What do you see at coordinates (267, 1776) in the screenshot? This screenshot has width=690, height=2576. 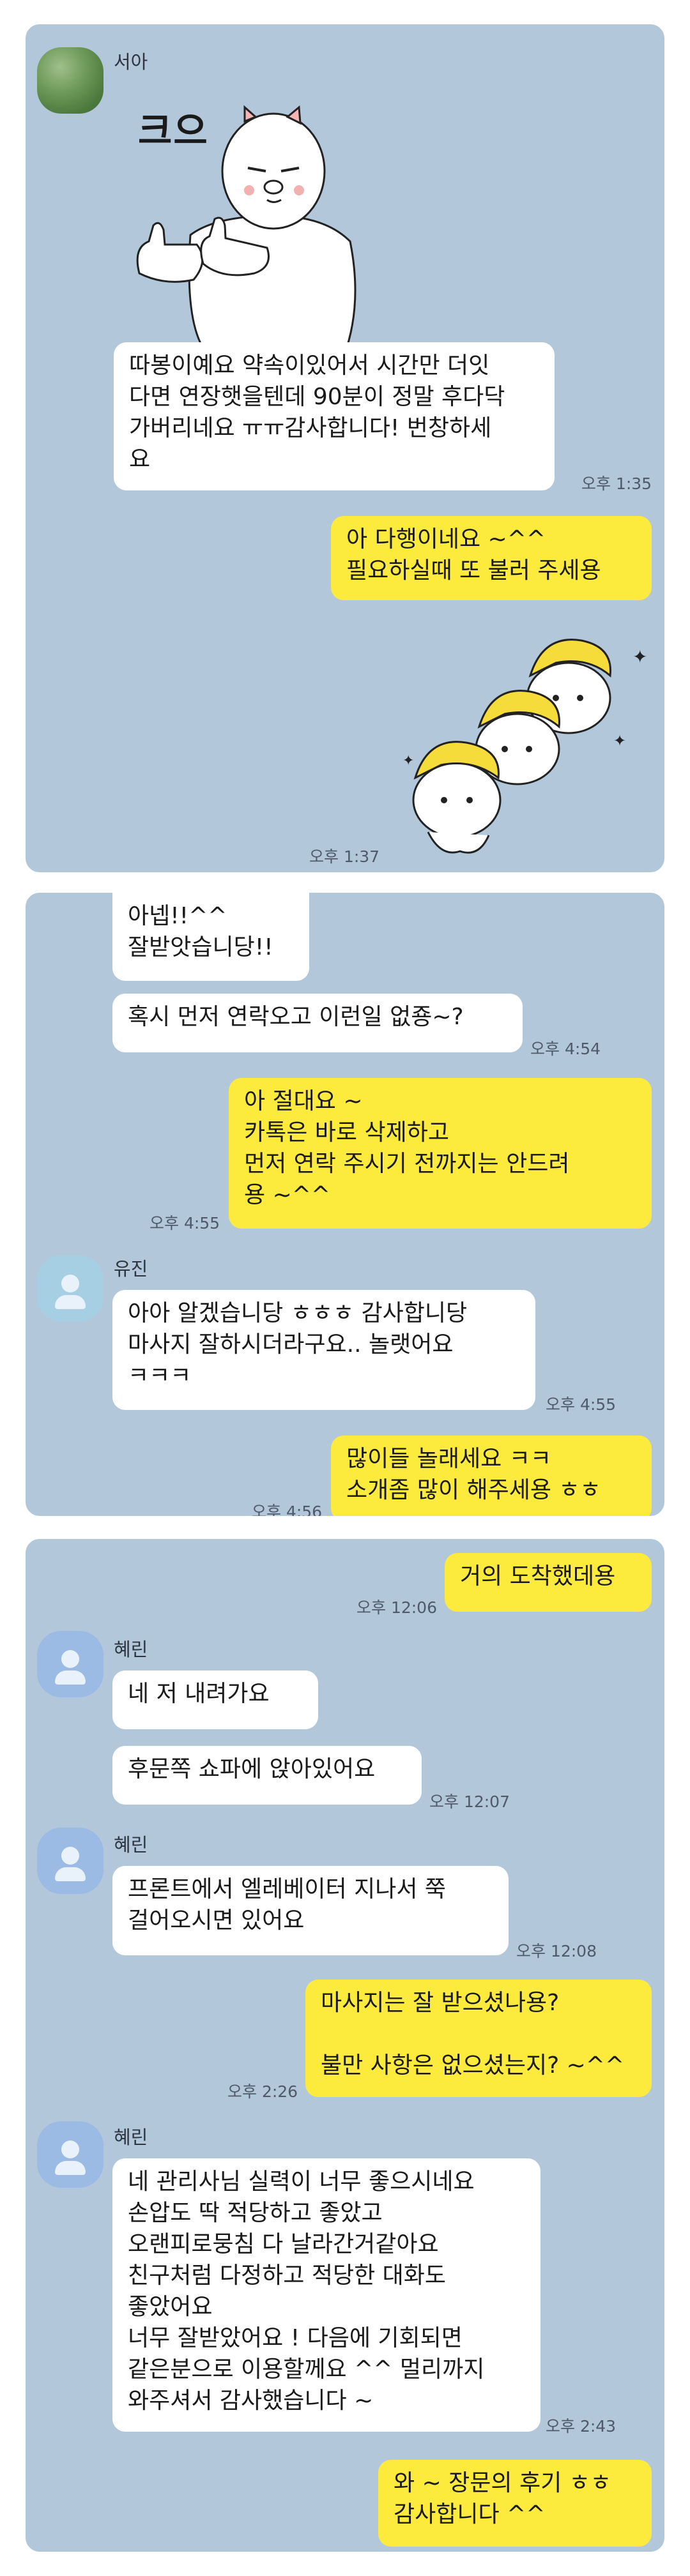 I see `incoming-message: 후문쪽 쇼파에 앉아있어요` at bounding box center [267, 1776].